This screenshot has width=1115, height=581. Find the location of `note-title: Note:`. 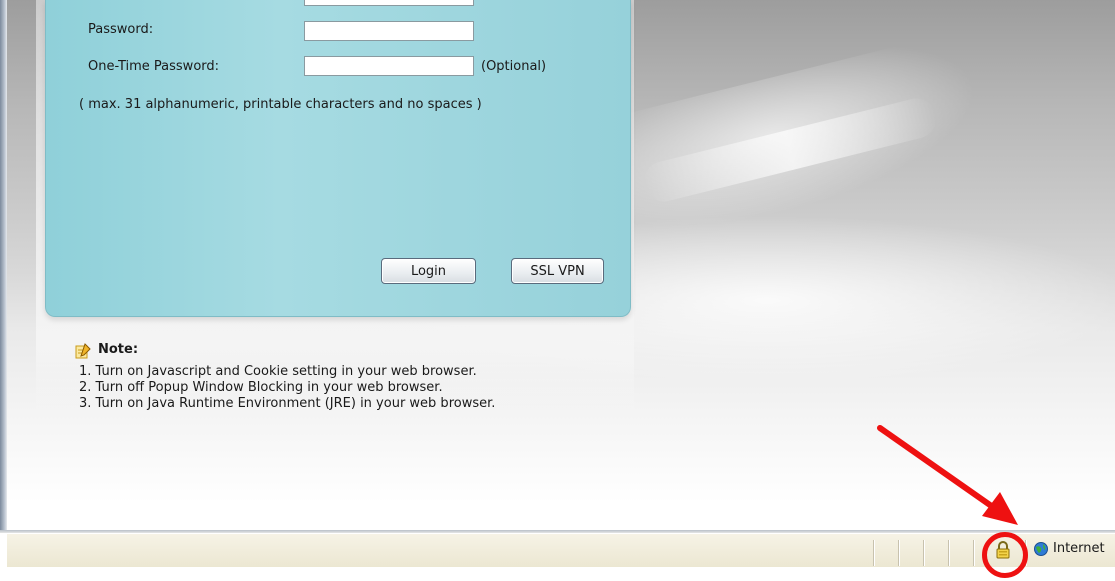

note-title: Note: is located at coordinates (118, 349).